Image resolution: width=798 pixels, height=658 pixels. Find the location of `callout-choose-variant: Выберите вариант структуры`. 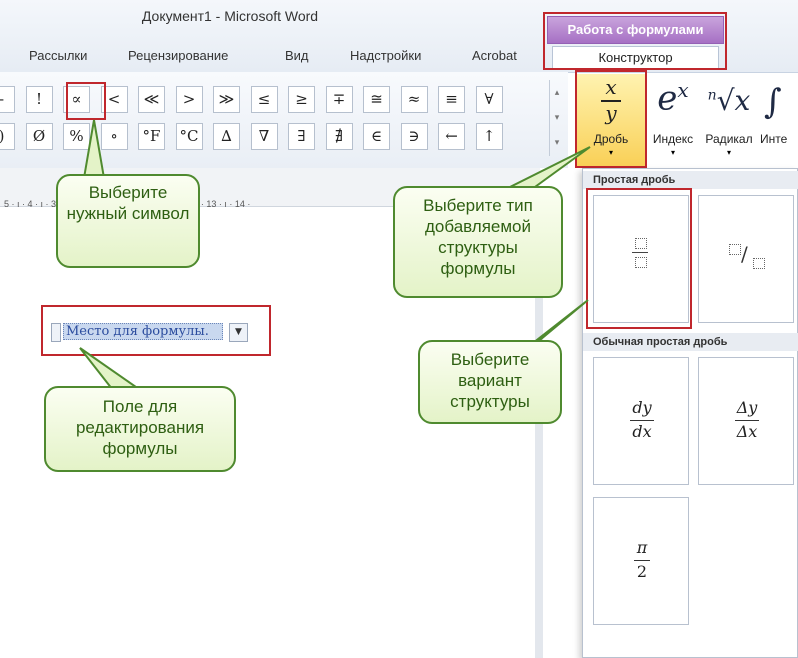

callout-choose-variant: Выберите вариант структуры is located at coordinates (490, 382).